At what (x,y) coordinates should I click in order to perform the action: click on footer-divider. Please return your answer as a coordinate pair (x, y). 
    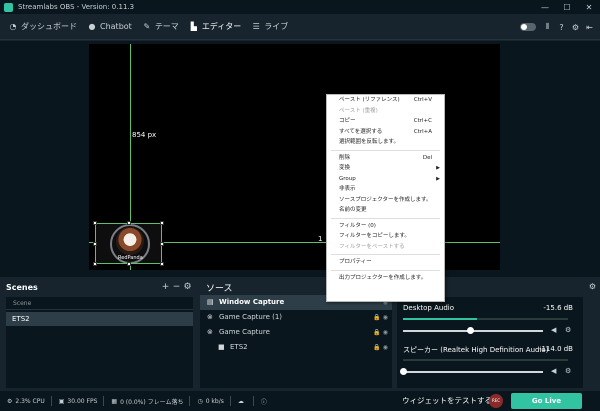
    Looking at the image, I should click on (230, 401).